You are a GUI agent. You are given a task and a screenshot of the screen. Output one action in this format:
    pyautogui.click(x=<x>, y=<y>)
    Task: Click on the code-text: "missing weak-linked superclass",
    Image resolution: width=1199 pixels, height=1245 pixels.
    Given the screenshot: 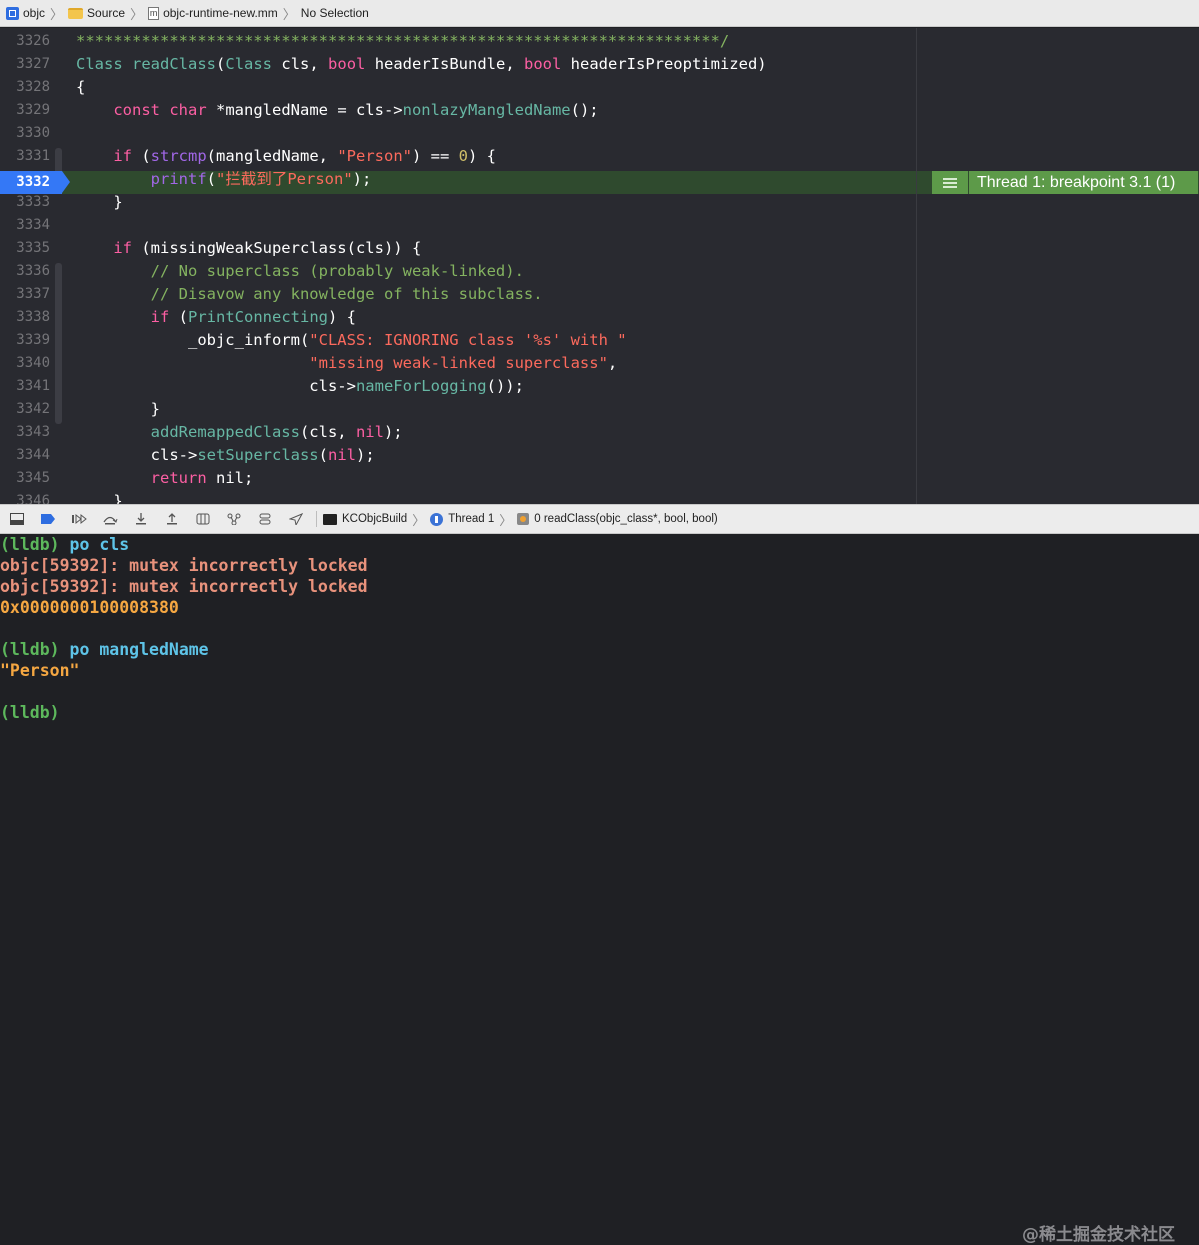 What is the action you would take?
    pyautogui.click(x=346, y=363)
    